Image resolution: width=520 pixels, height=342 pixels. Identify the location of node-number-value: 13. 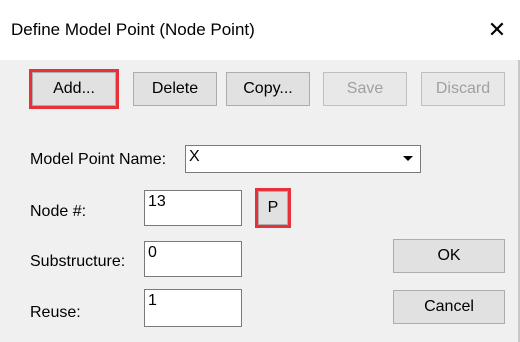
(157, 201).